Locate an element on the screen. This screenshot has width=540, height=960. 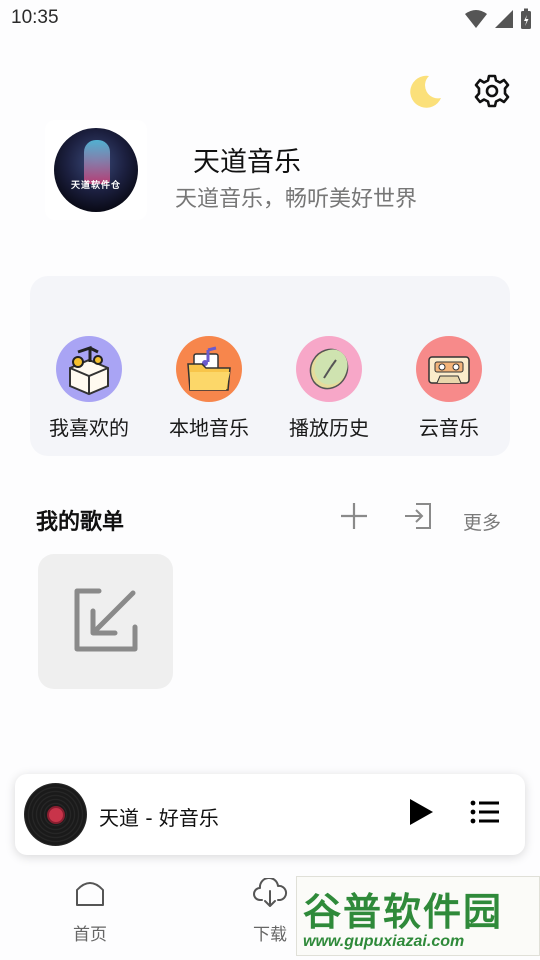
watermark-url: www.gupuxiazai.com is located at coordinates (384, 941).